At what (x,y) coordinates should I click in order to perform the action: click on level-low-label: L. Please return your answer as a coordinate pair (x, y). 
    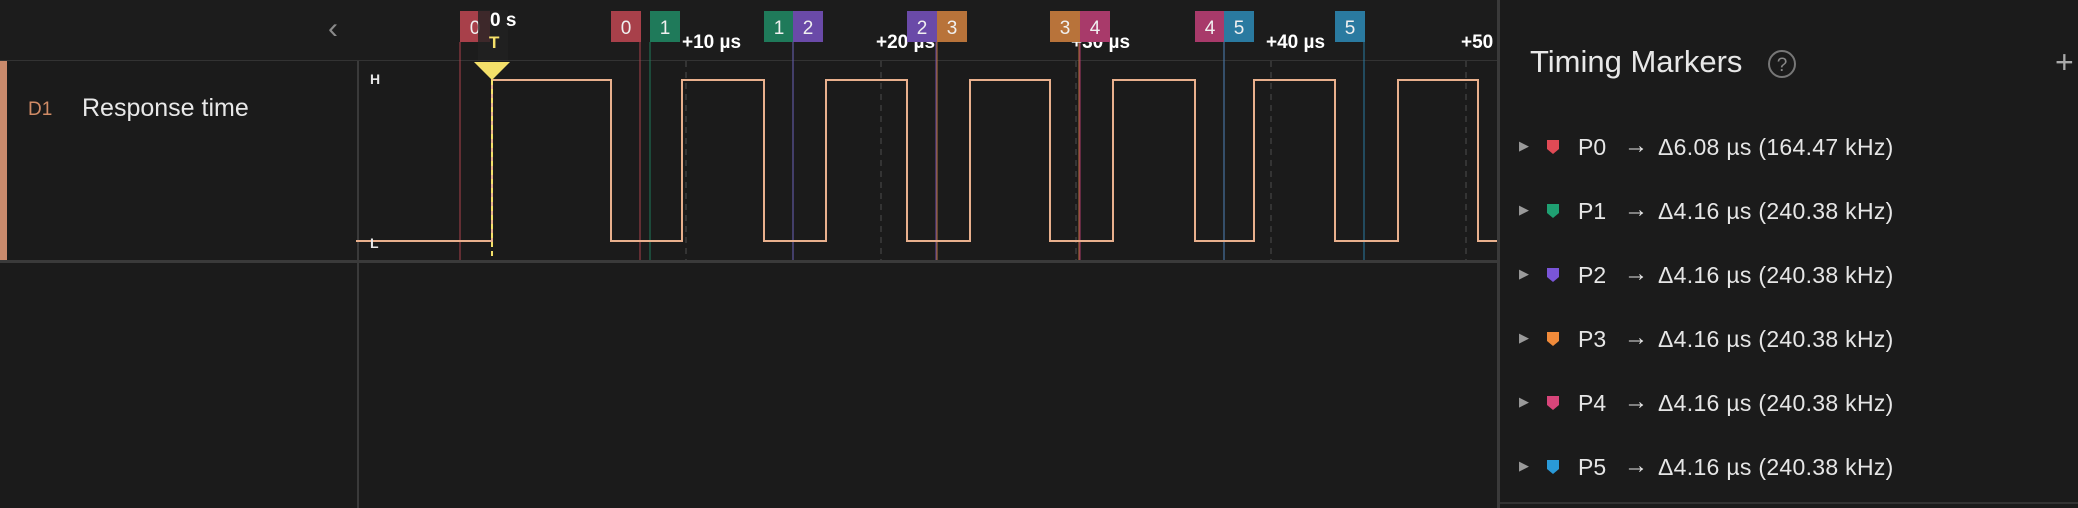
    Looking at the image, I should click on (374, 243).